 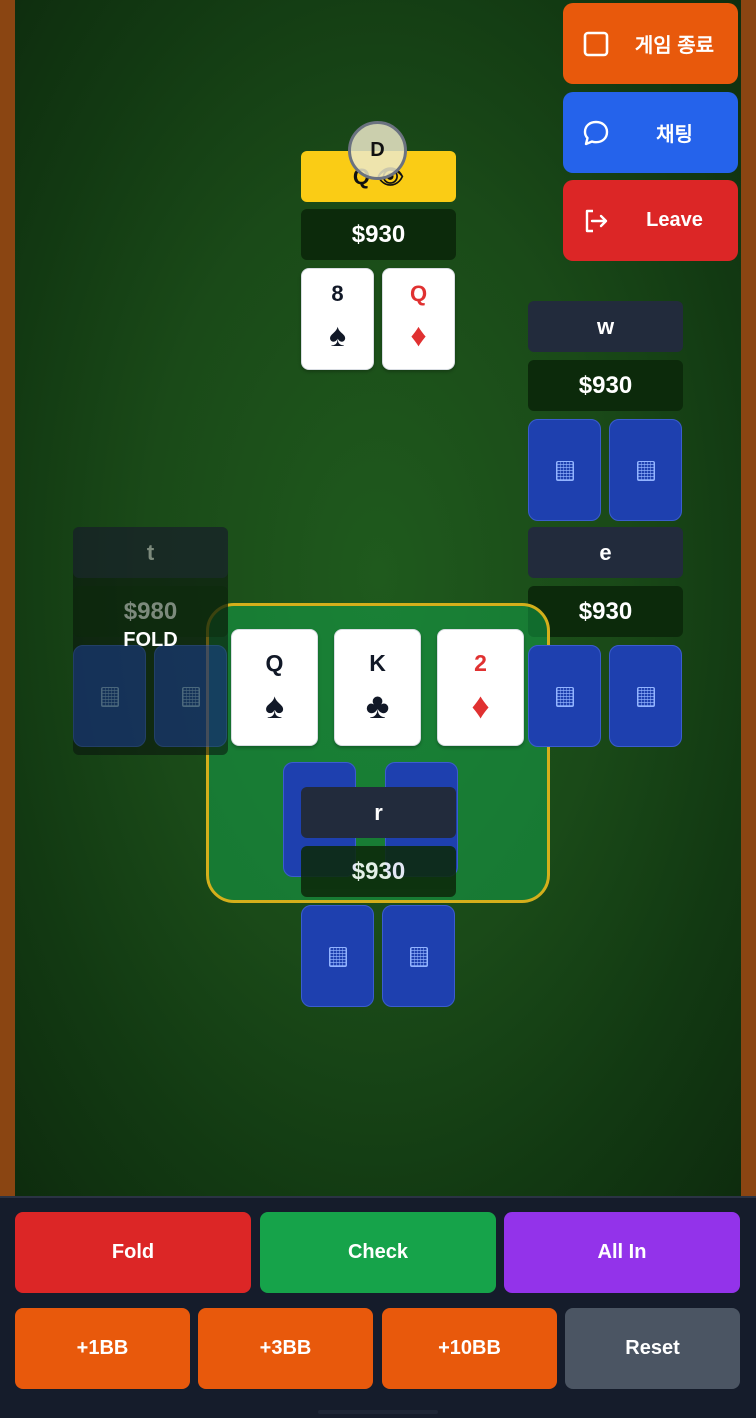 What do you see at coordinates (605, 385) in the screenshot?
I see `player-right-upper-stack: $930` at bounding box center [605, 385].